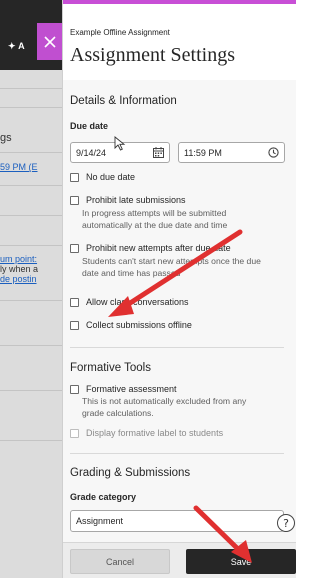 Image resolution: width=320 pixels, height=578 pixels. Describe the element at coordinates (153, 55) in the screenshot. I see `panel-title: Assignment Settings` at that location.